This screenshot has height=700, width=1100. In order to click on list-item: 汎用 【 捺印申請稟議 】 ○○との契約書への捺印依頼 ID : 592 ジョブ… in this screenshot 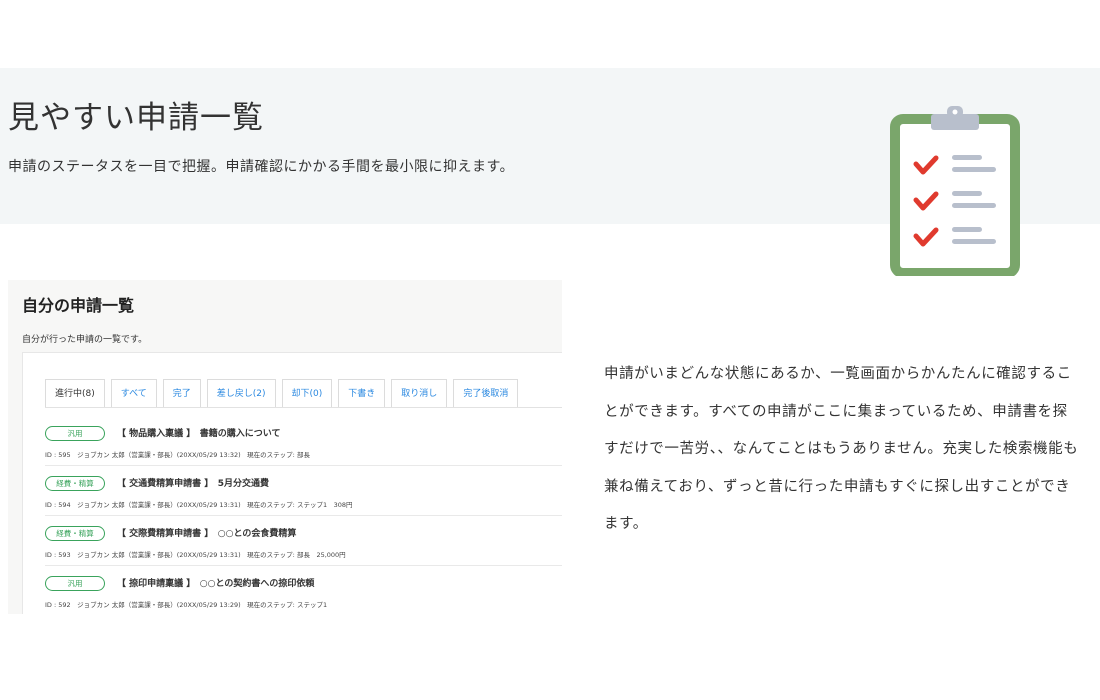, I will do `click(303, 590)`.